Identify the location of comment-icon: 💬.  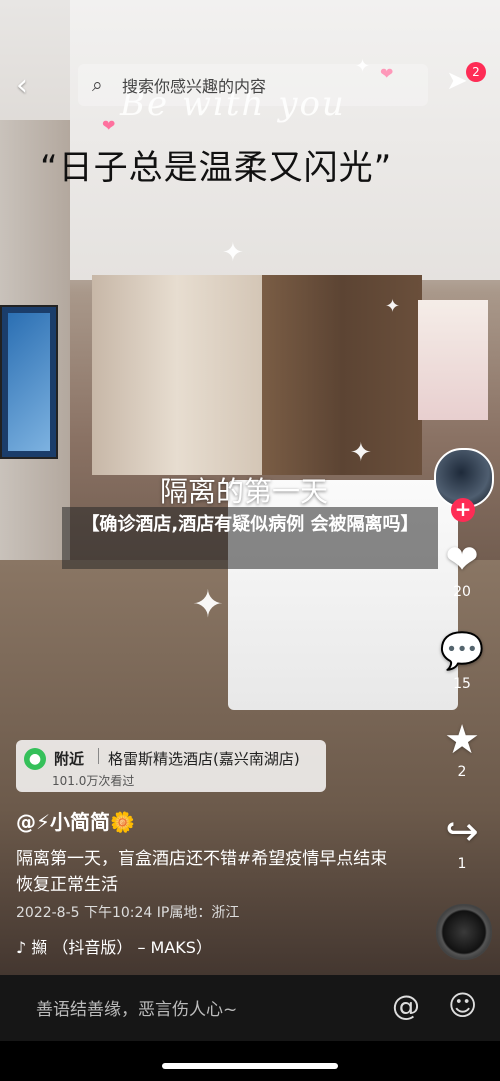
(462, 651).